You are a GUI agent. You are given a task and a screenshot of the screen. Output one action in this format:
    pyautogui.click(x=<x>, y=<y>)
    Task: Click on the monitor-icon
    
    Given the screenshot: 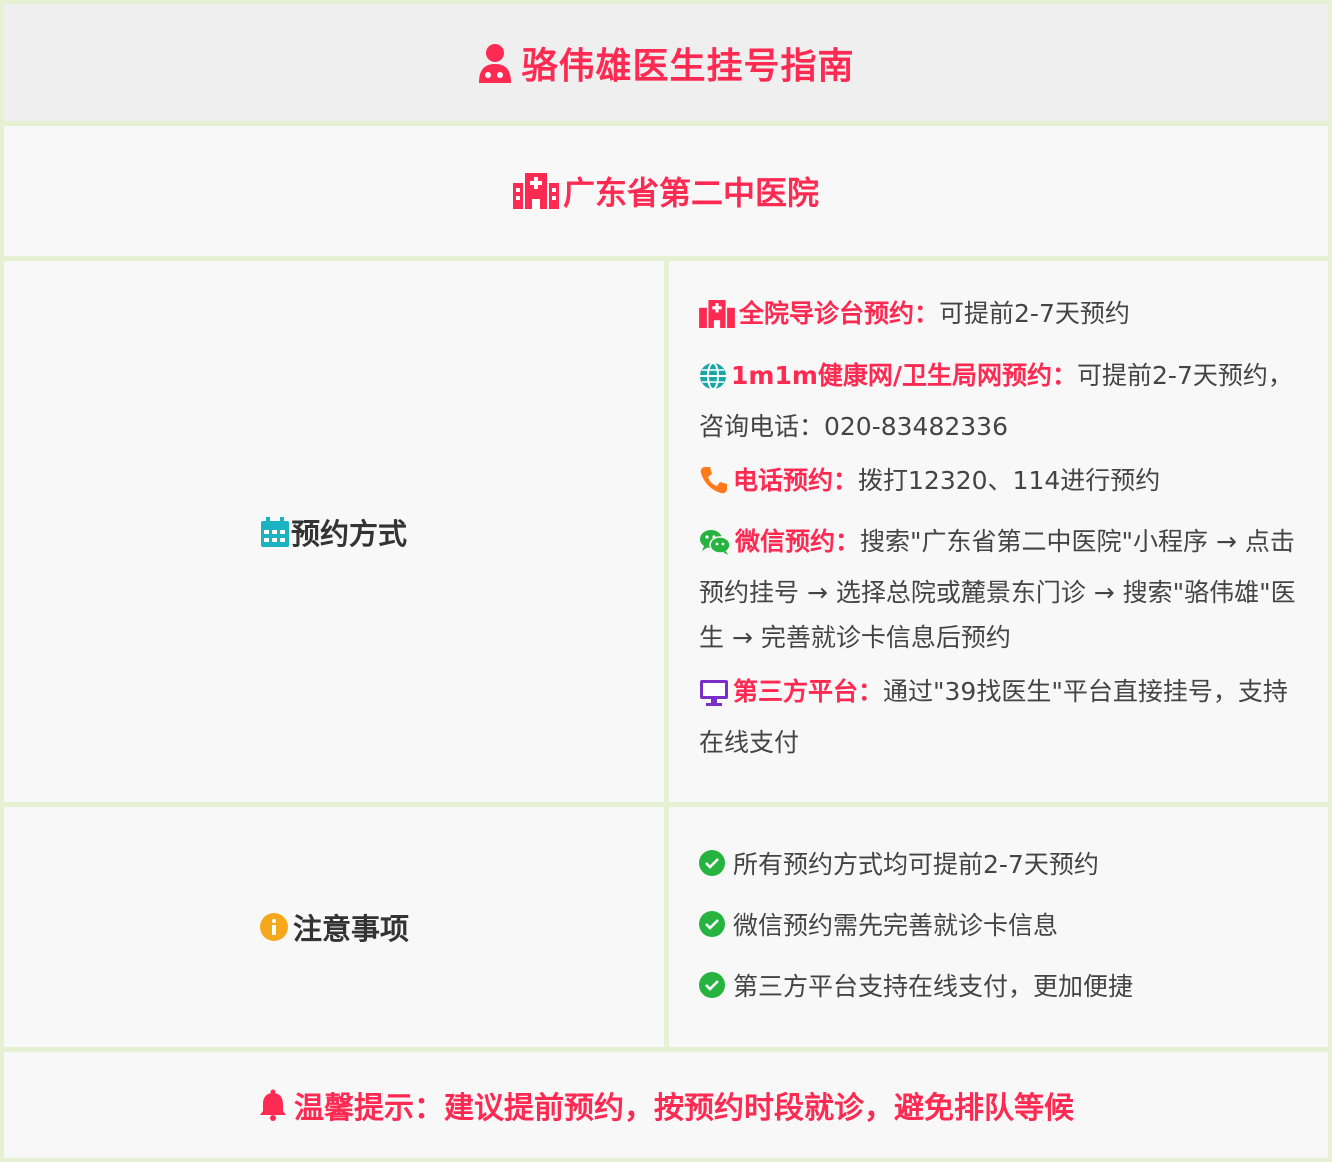 What is the action you would take?
    pyautogui.click(x=714, y=697)
    